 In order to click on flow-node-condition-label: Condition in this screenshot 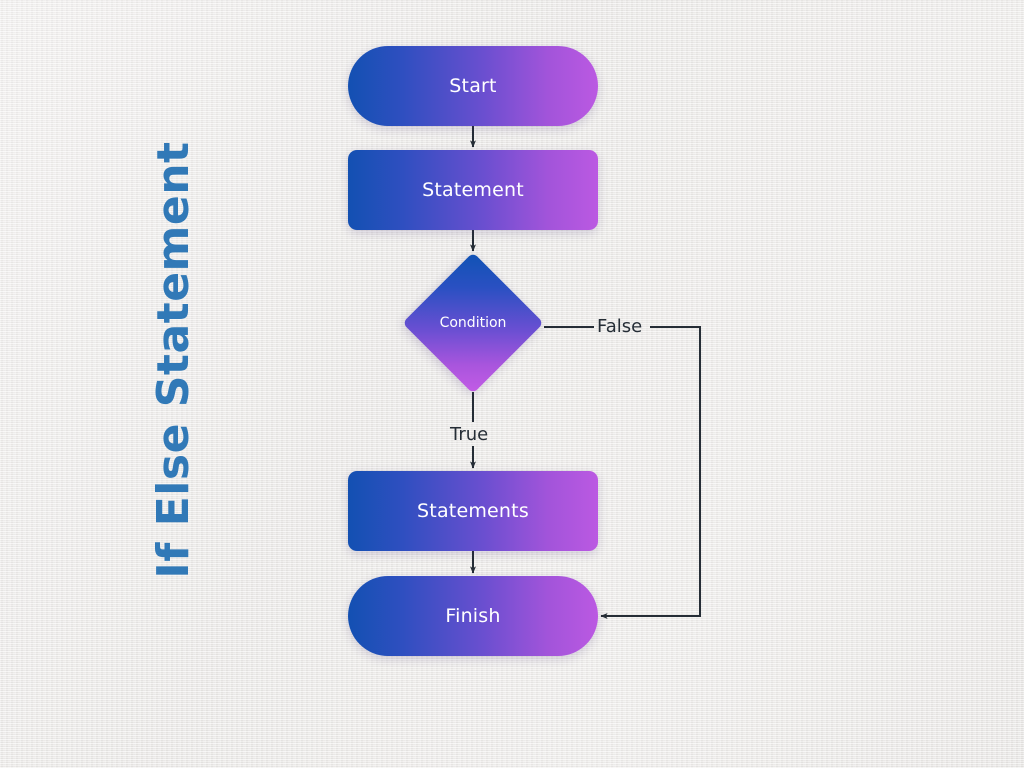, I will do `click(473, 323)`.